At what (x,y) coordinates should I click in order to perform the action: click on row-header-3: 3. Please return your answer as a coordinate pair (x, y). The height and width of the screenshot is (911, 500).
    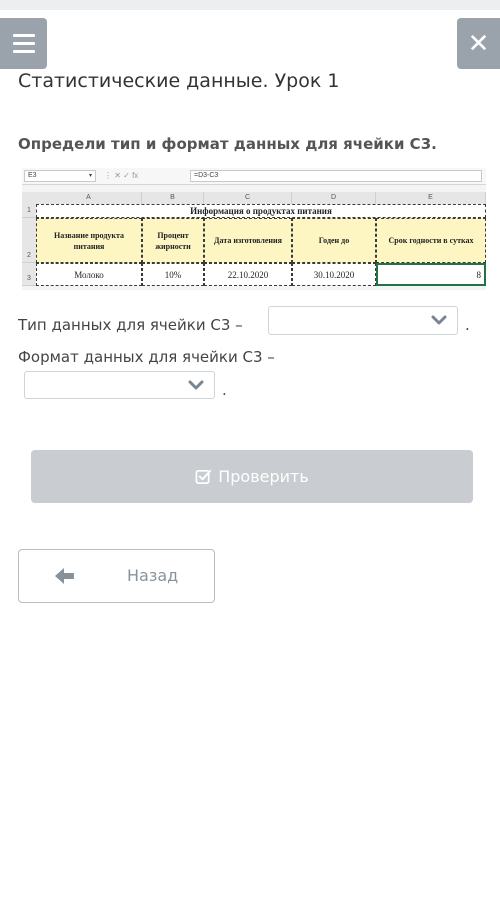
    Looking at the image, I should click on (29, 274).